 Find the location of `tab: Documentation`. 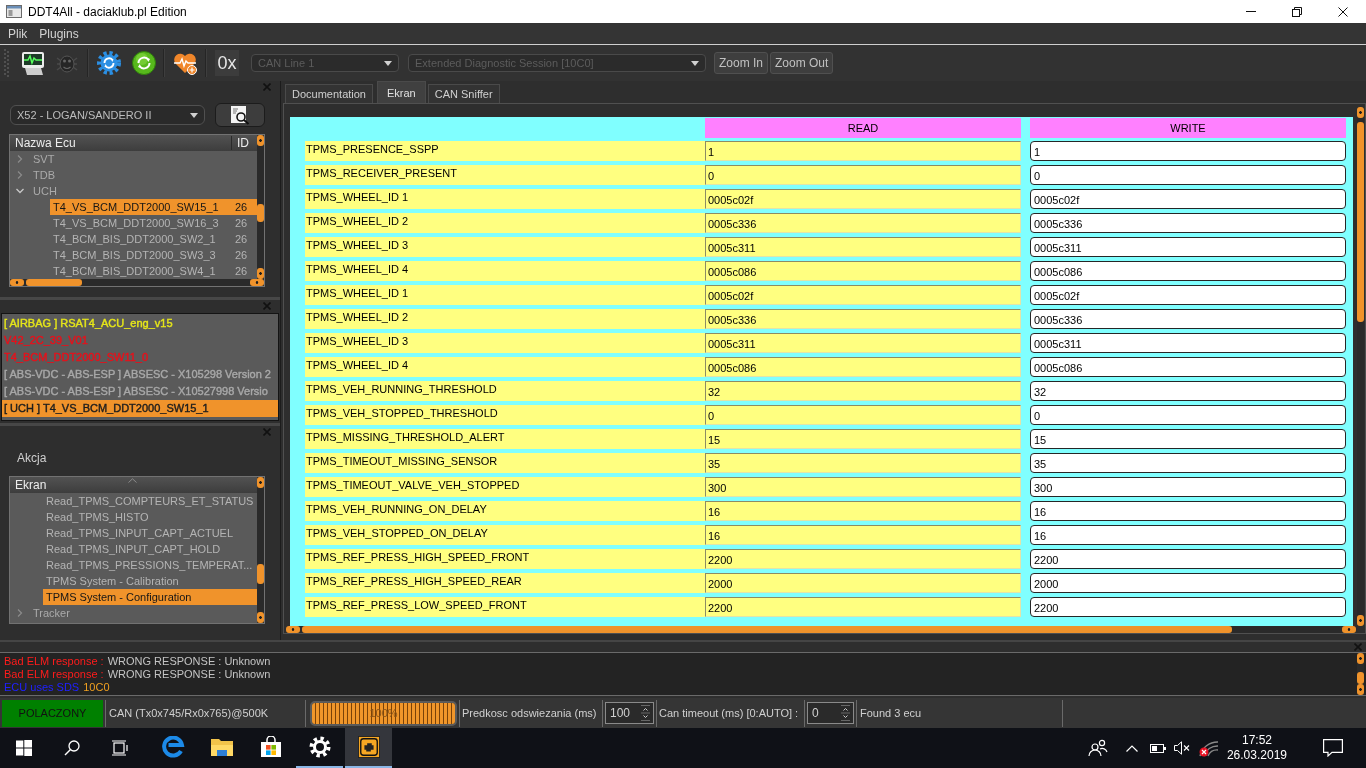

tab: Documentation is located at coordinates (329, 93).